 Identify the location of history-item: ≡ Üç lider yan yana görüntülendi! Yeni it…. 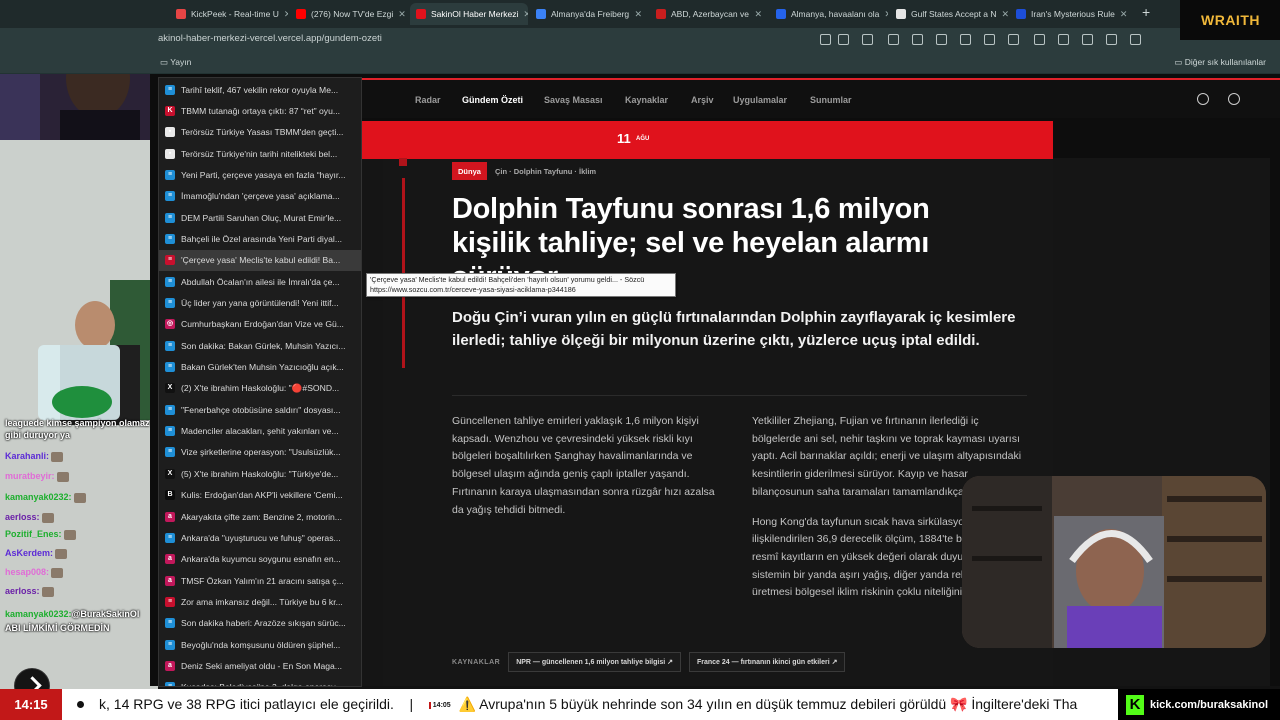
(260, 303).